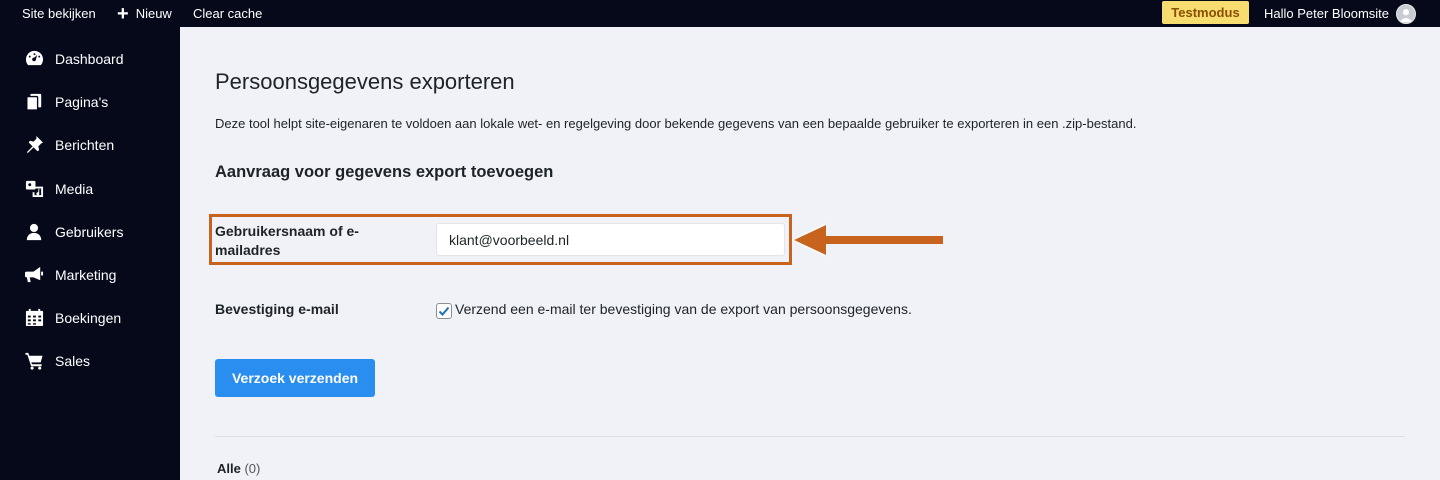  What do you see at coordinates (123, 13) in the screenshot?
I see `plus-icon: +` at bounding box center [123, 13].